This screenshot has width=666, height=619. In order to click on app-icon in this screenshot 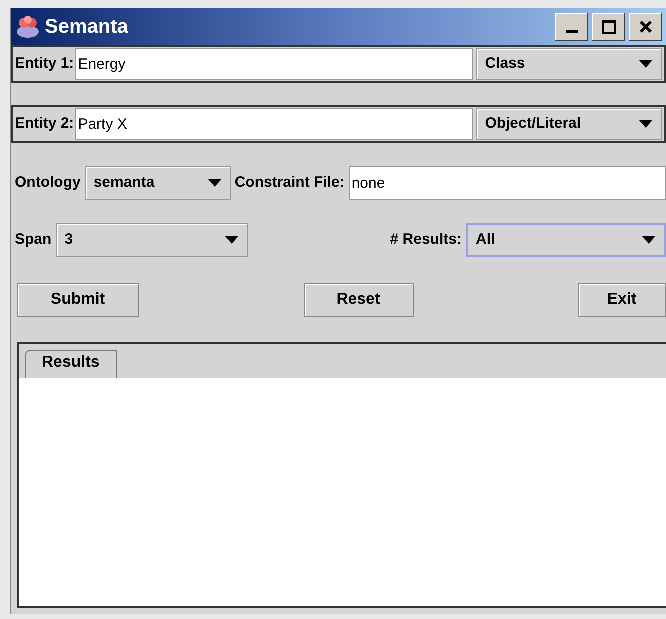, I will do `click(28, 26)`.